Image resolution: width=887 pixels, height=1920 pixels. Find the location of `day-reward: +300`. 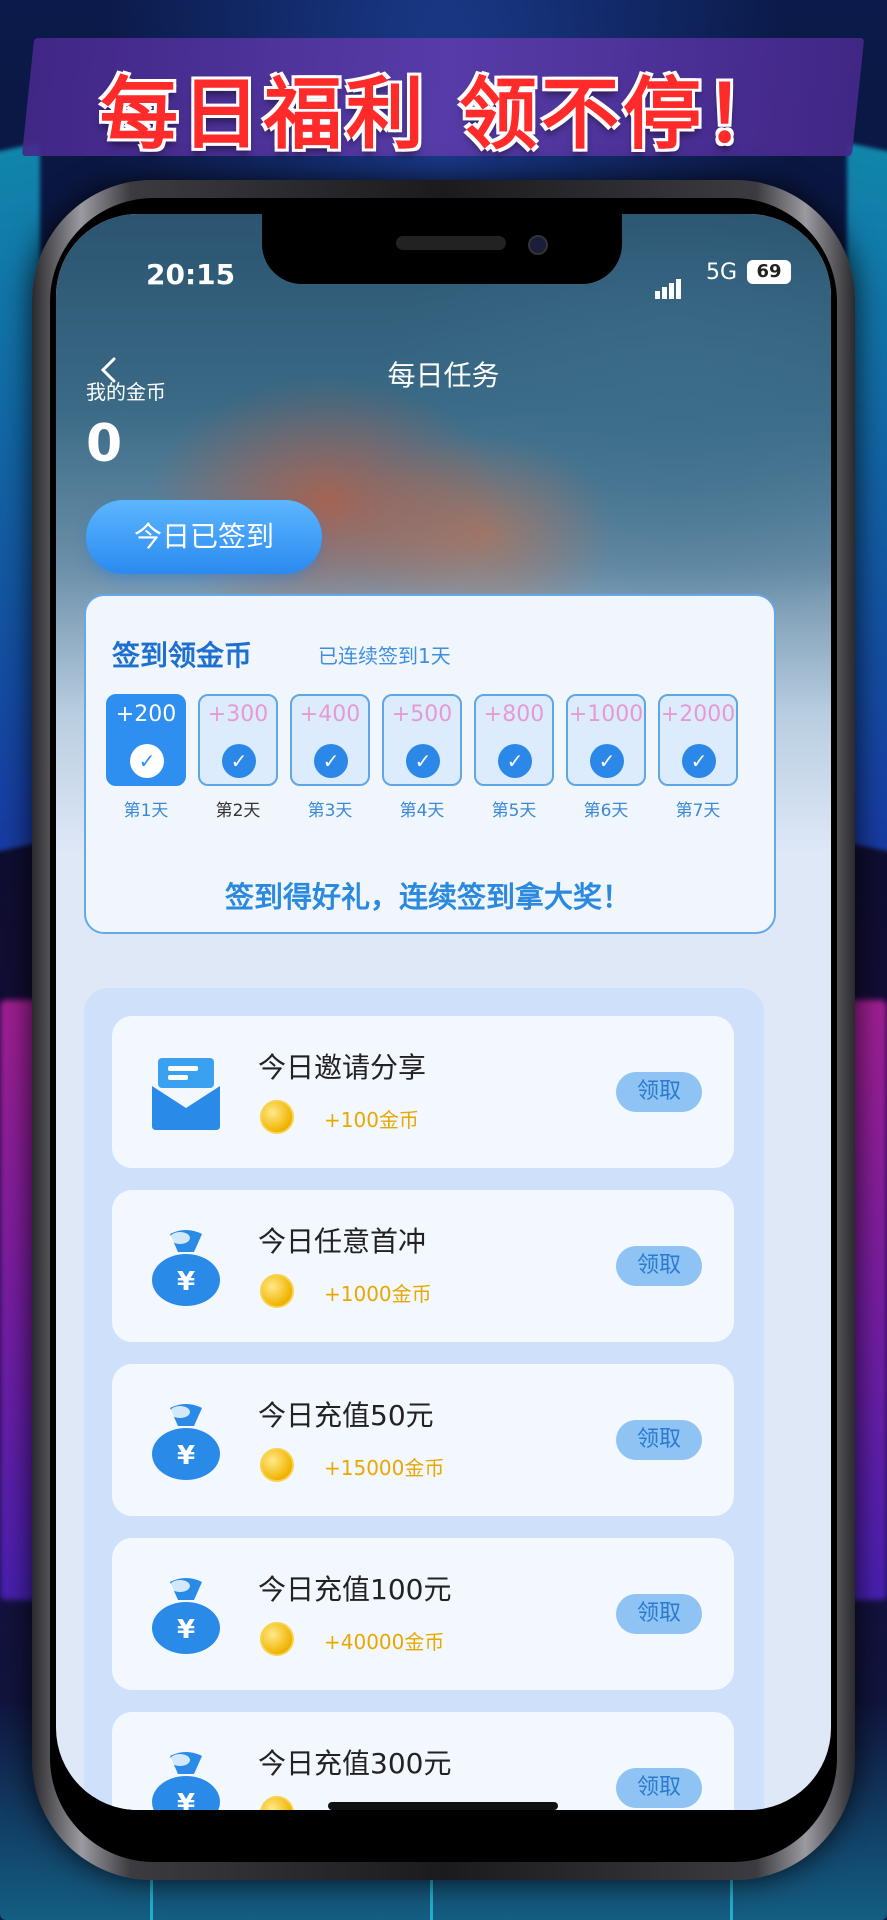

day-reward: +300 is located at coordinates (238, 714).